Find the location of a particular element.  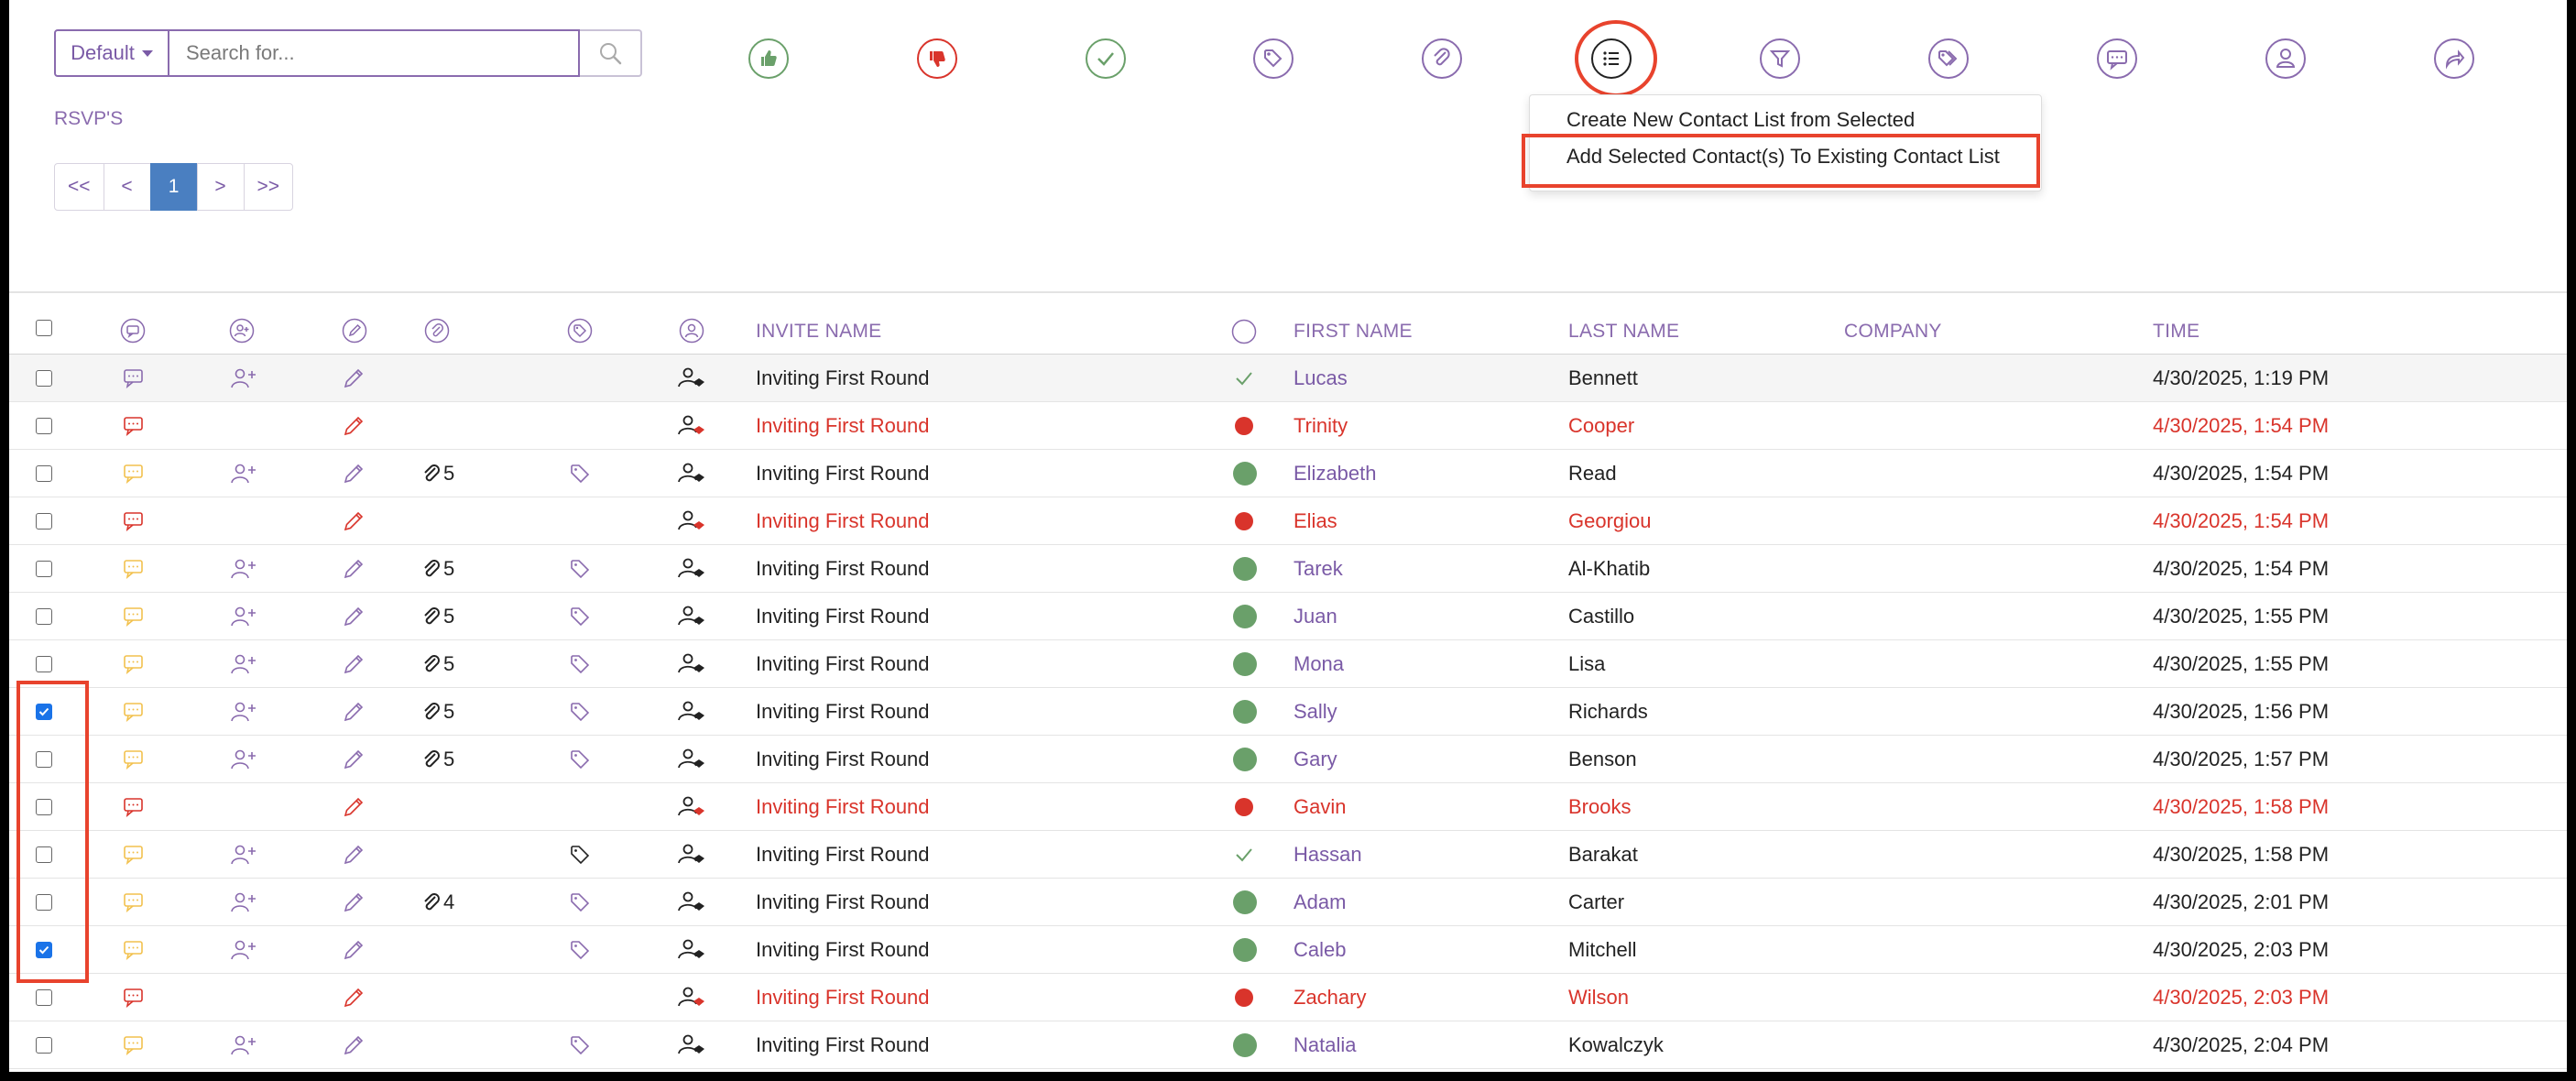

comment-button is located at coordinates (2117, 61).